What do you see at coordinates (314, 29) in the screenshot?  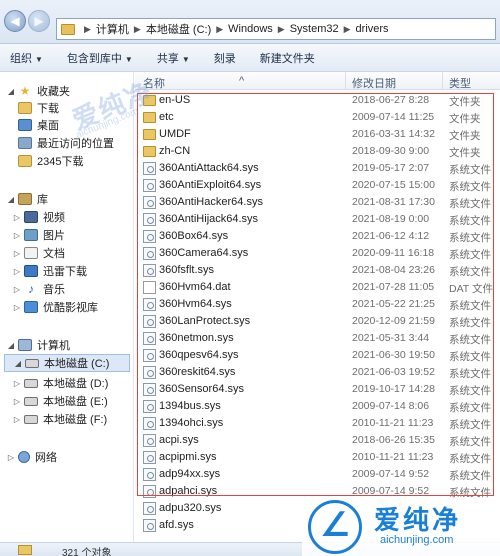 I see `breadcrumb-system32: System32` at bounding box center [314, 29].